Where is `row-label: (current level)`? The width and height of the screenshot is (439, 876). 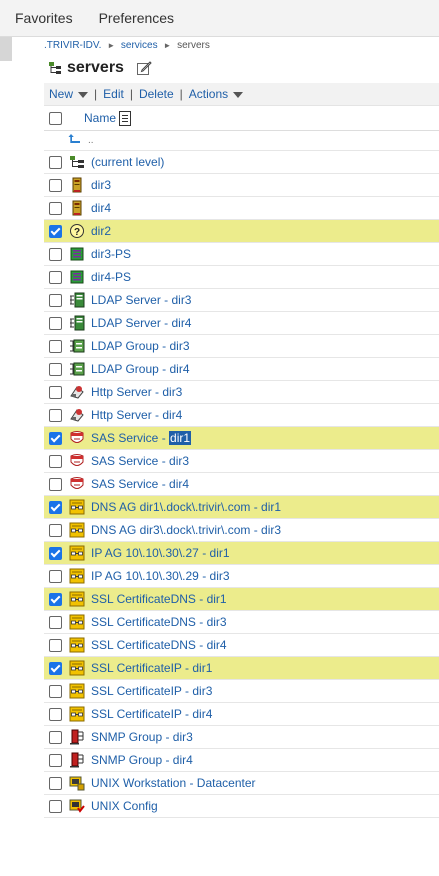 row-label: (current level) is located at coordinates (127, 162).